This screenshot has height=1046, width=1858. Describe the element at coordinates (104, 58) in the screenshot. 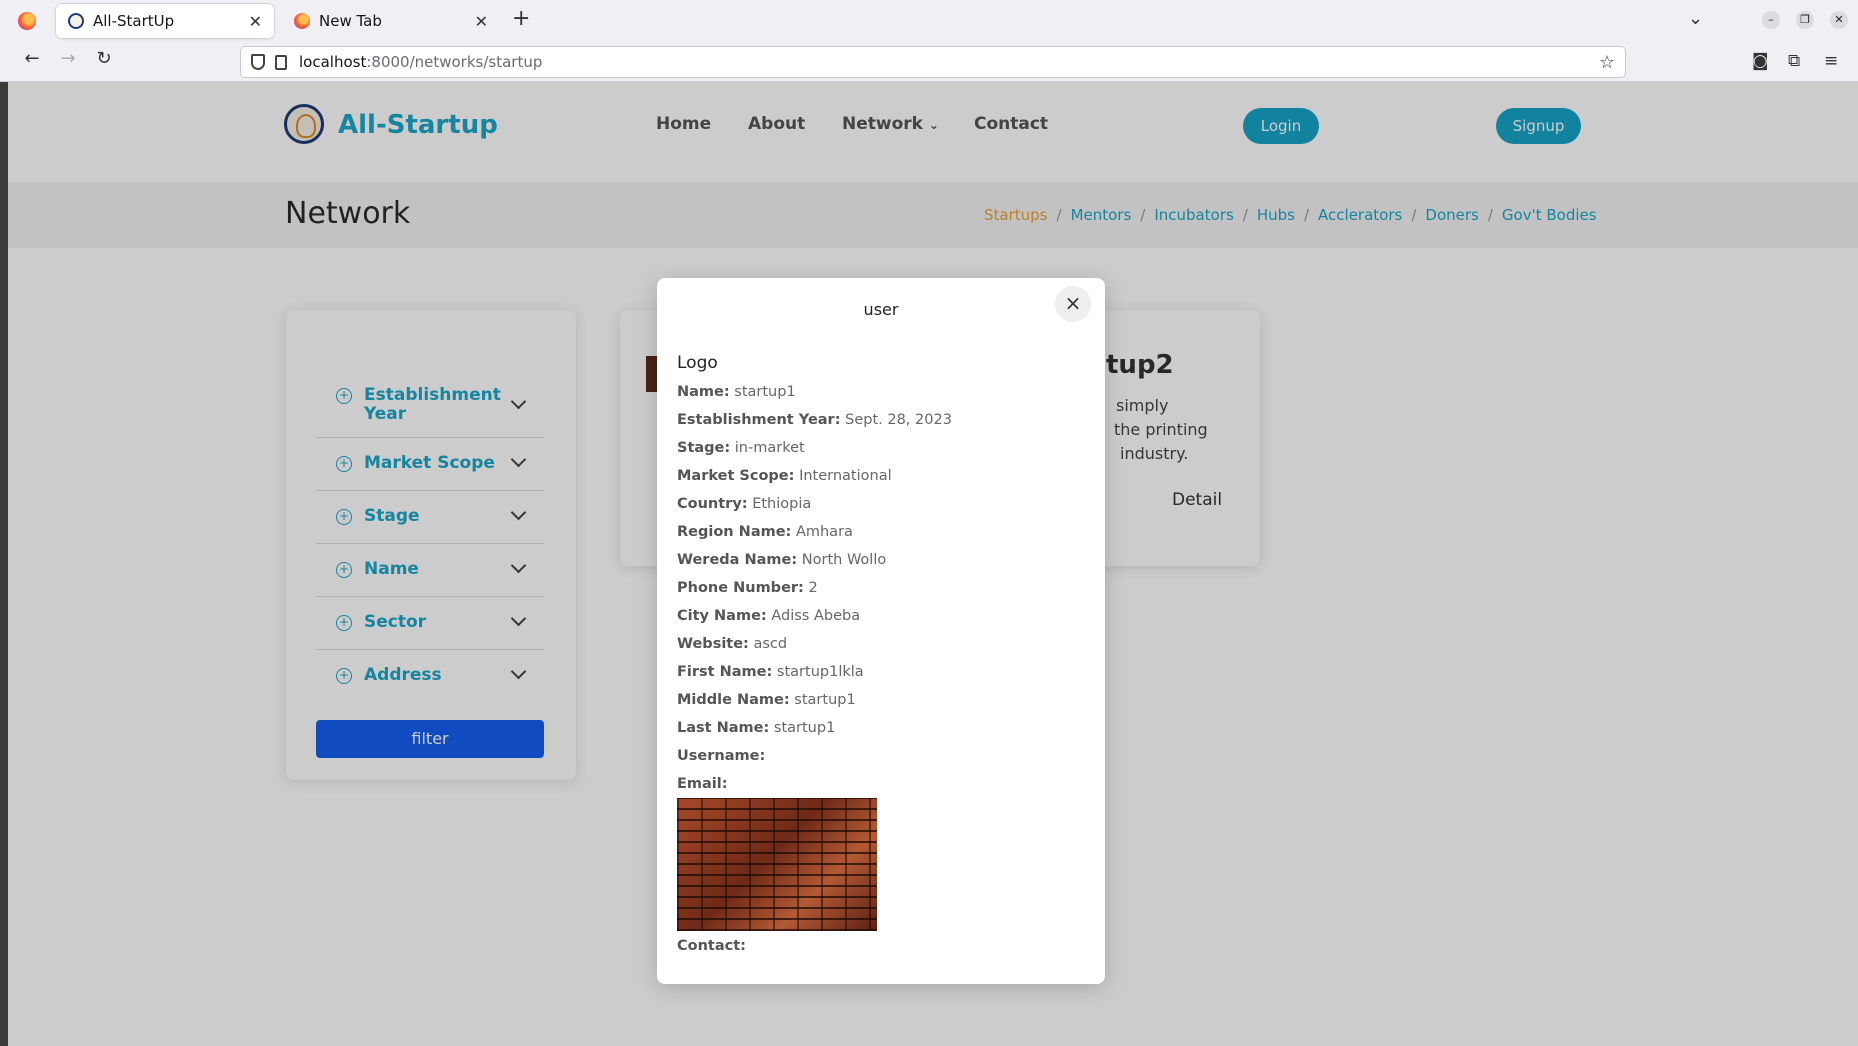

I see `reload-icon: ↻` at that location.